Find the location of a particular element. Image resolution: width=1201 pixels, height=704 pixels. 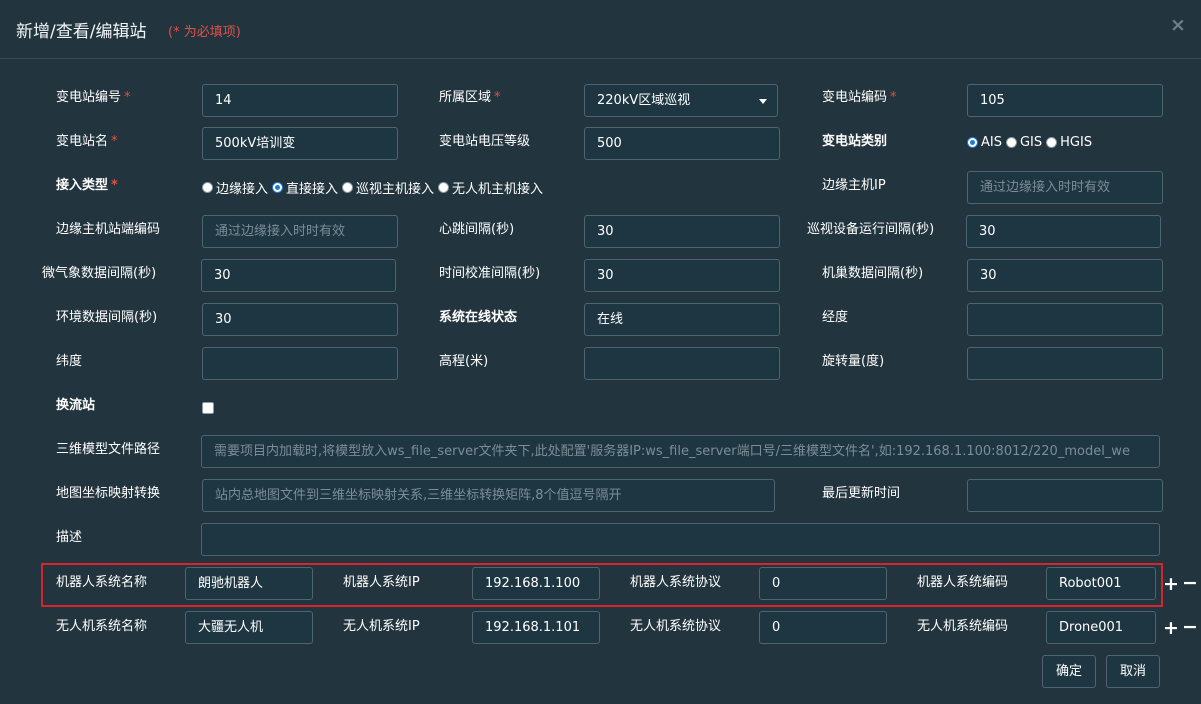

model-path-label: 三维模型文件路径 is located at coordinates (108, 449).